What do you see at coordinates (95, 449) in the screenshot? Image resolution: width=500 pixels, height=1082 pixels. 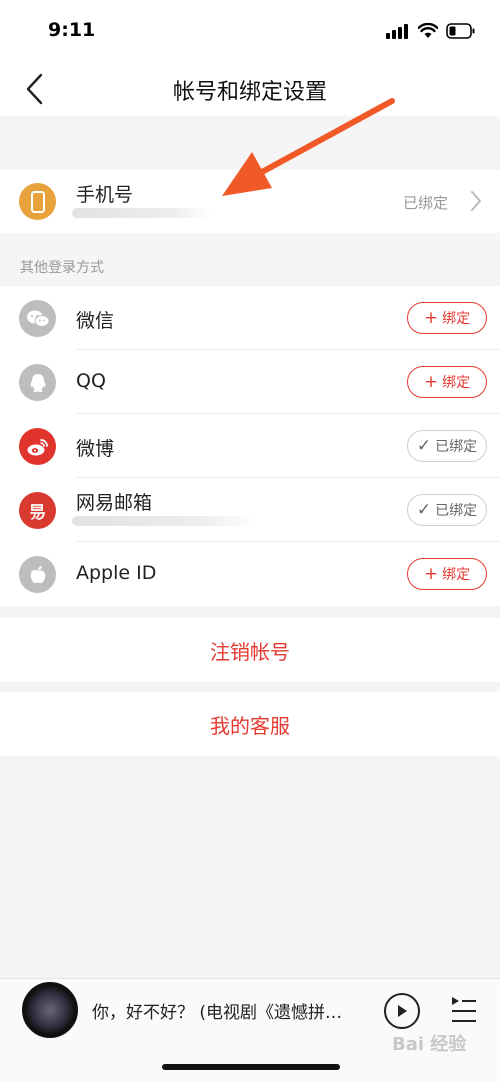 I see `account-label: 微博` at bounding box center [95, 449].